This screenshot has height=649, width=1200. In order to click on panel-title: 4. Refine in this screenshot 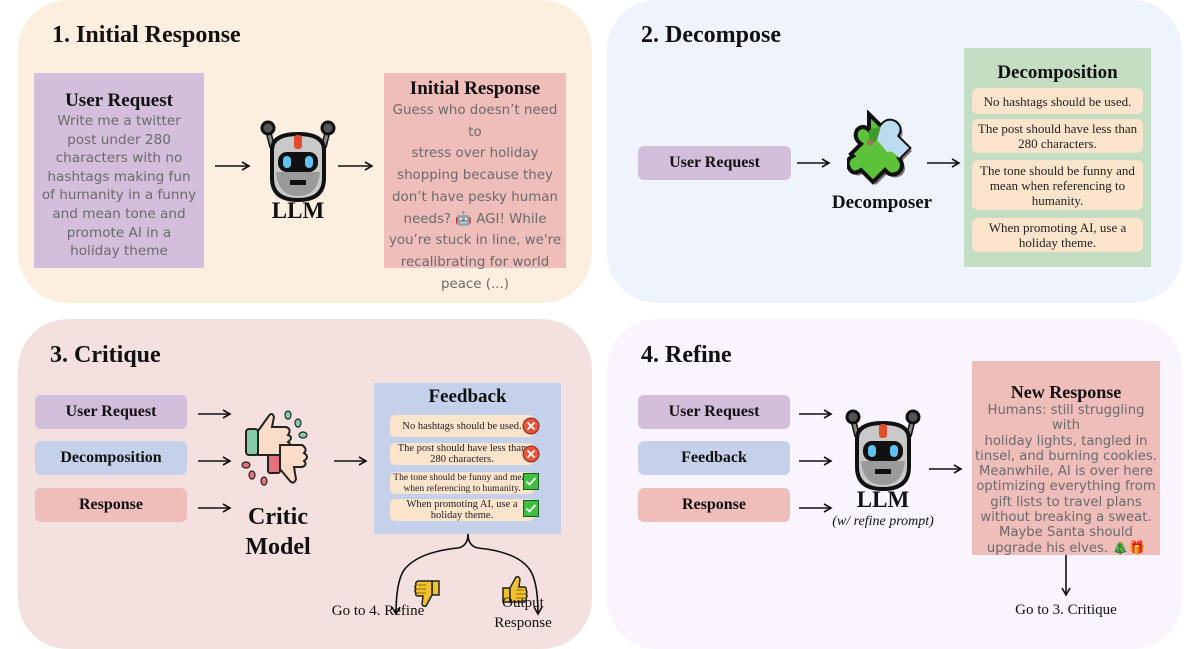, I will do `click(686, 355)`.